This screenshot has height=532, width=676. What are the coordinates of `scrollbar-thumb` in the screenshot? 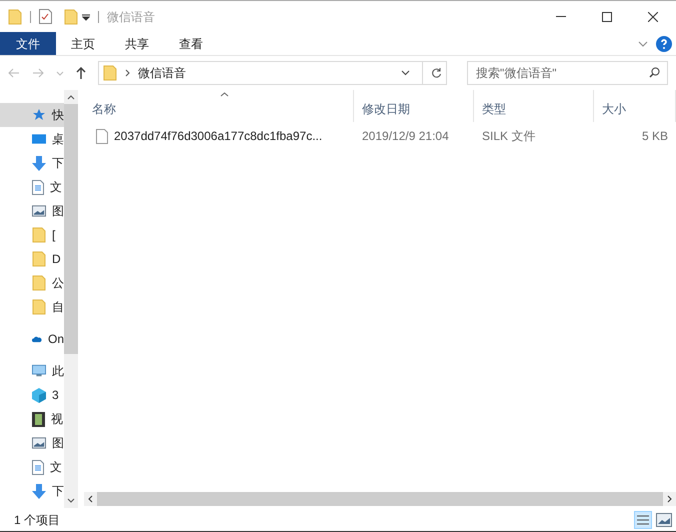 It's located at (71, 229).